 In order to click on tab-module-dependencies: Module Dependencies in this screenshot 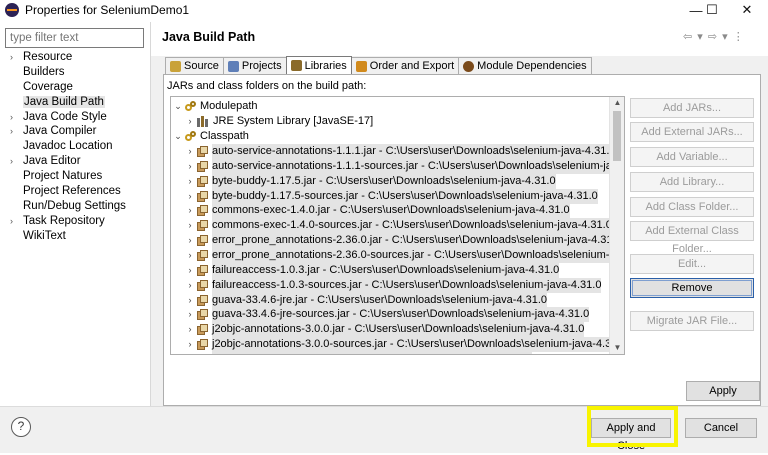, I will do `click(525, 65)`.